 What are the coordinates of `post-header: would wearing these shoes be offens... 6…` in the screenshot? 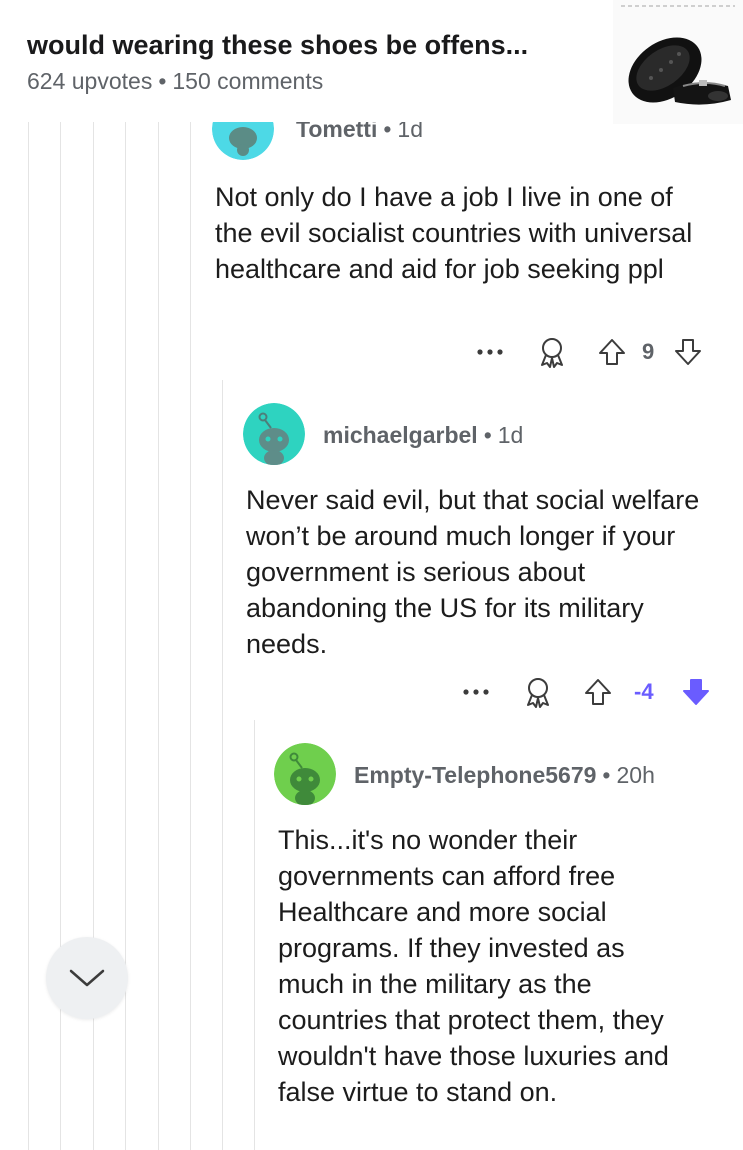 It's located at (371, 62).